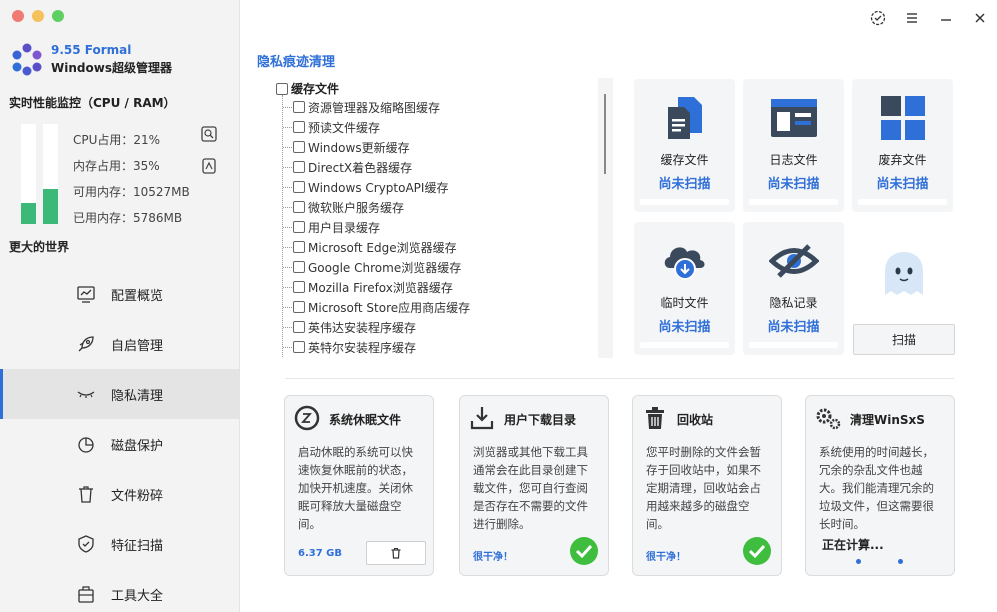 Image resolution: width=997 pixels, height=612 pixels. What do you see at coordinates (209, 134) in the screenshot?
I see `cpu-detail-icon` at bounding box center [209, 134].